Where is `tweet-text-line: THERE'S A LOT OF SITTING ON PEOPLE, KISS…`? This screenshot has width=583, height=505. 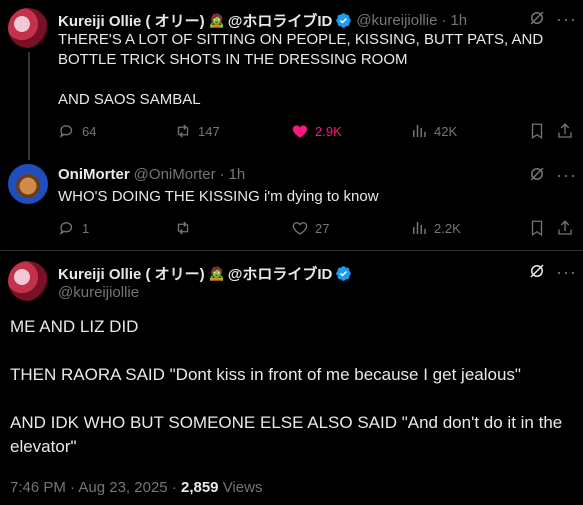 tweet-text-line: THERE'S A LOT OF SITTING ON PEOPLE, KISS… is located at coordinates (301, 39).